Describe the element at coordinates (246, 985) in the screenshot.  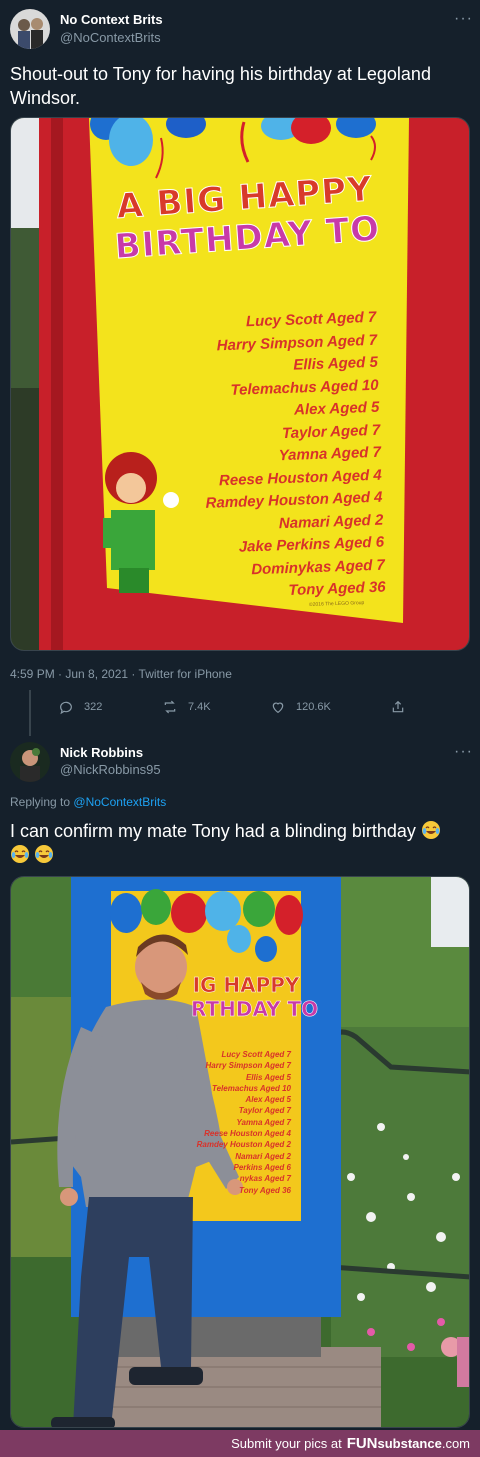
I see `sign-heading-line1: IG HAPPY` at that location.